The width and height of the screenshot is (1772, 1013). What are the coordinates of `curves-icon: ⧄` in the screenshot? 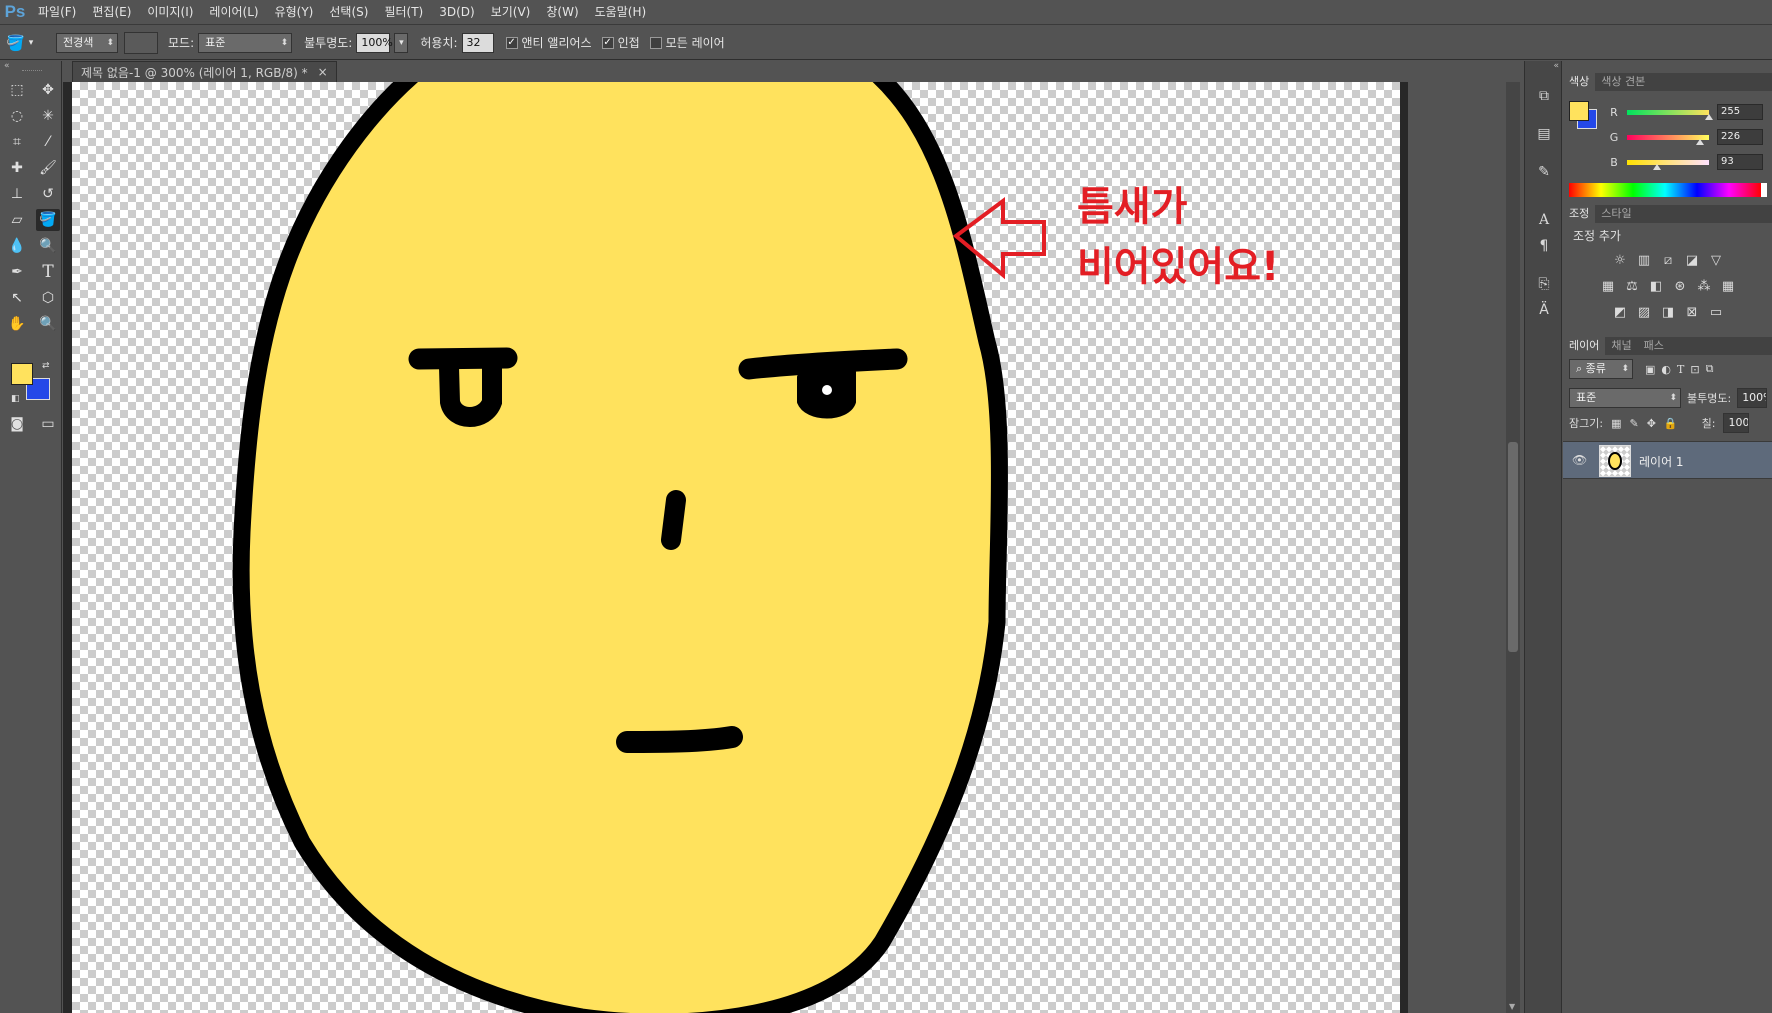 It's located at (1668, 260).